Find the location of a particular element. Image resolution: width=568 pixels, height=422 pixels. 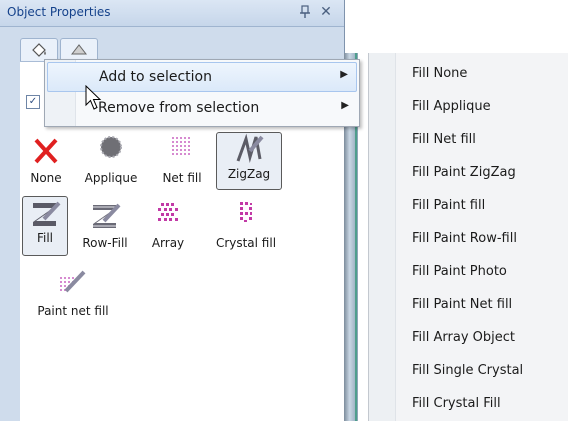

submenu-item-fill-paint-photo: Fill Paint Photo is located at coordinates (459, 275).